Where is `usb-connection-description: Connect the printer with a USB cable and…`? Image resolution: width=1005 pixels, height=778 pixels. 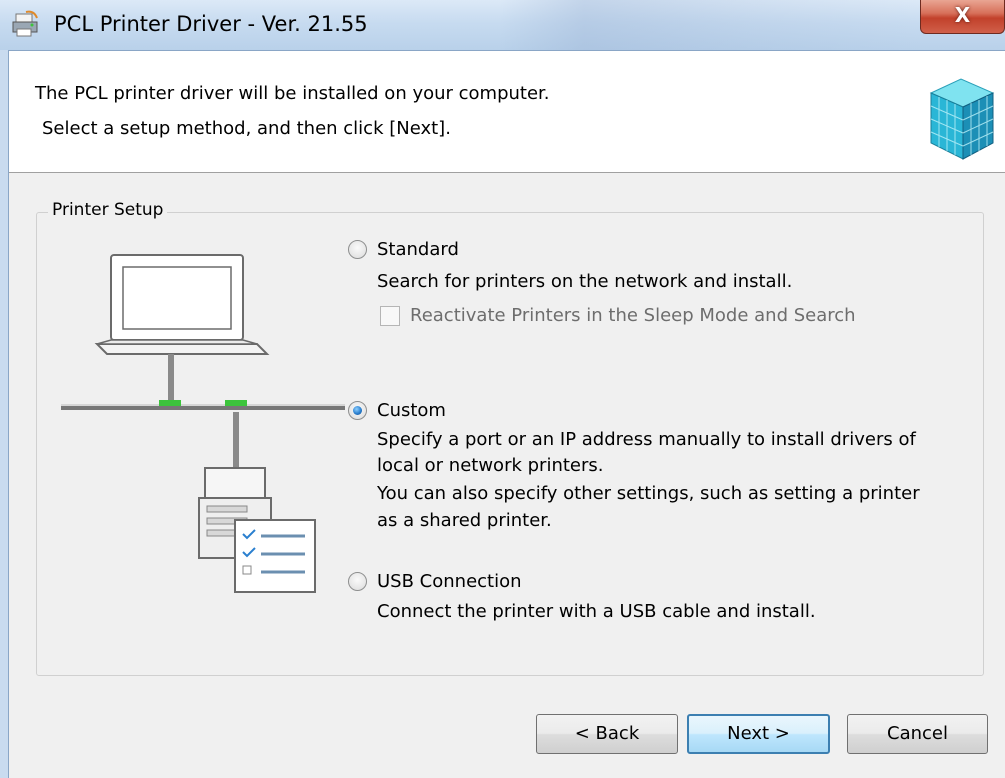
usb-connection-description: Connect the printer with a USB cable and… is located at coordinates (596, 611).